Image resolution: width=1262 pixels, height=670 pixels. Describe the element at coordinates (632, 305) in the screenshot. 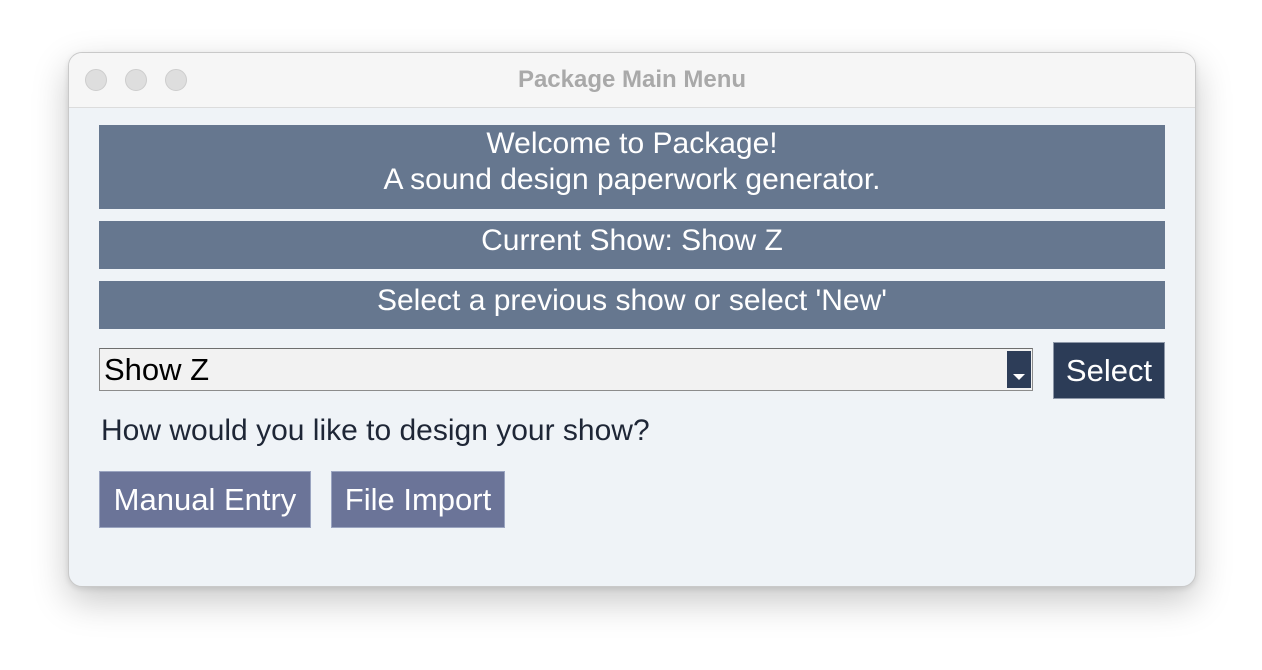

I see `select-show-prompt: Select a previous show or select 'New'` at that location.